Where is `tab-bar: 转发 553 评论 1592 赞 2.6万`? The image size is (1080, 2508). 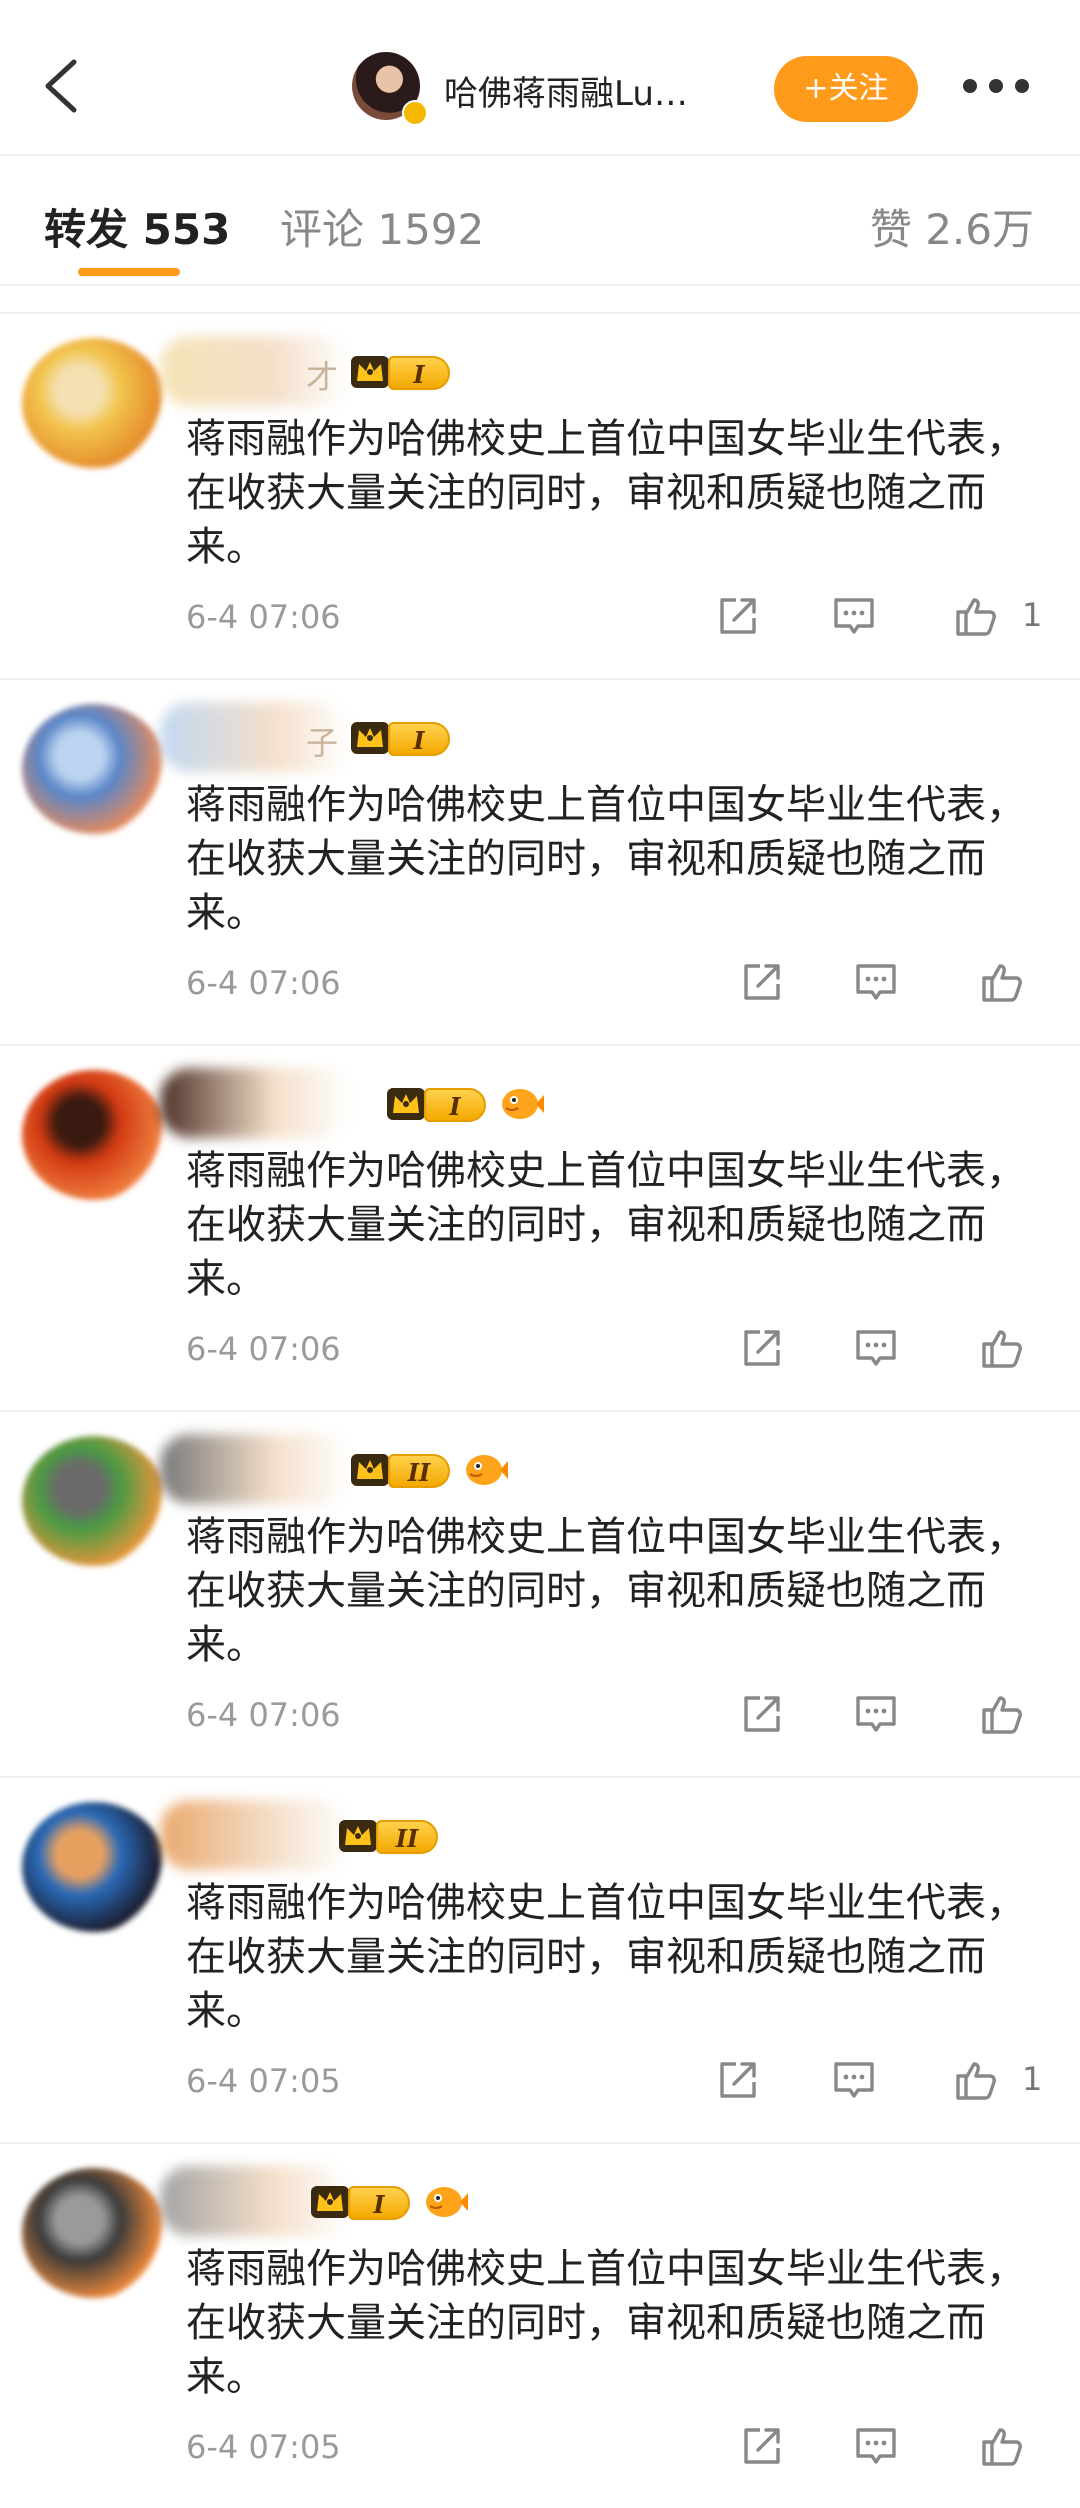 tab-bar: 转发 553 评论 1592 赞 2.6万 is located at coordinates (540, 229).